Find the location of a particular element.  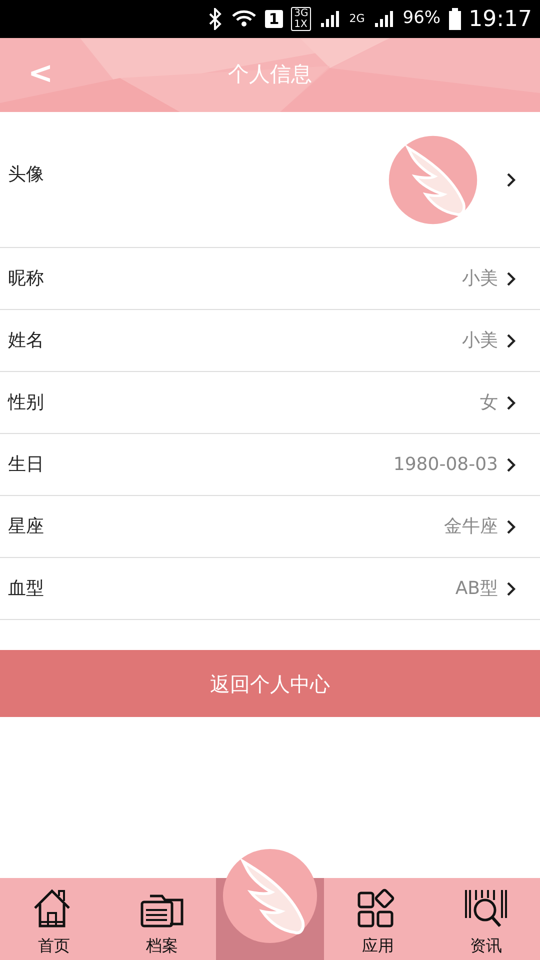

network-label: 3G is located at coordinates (301, 13).